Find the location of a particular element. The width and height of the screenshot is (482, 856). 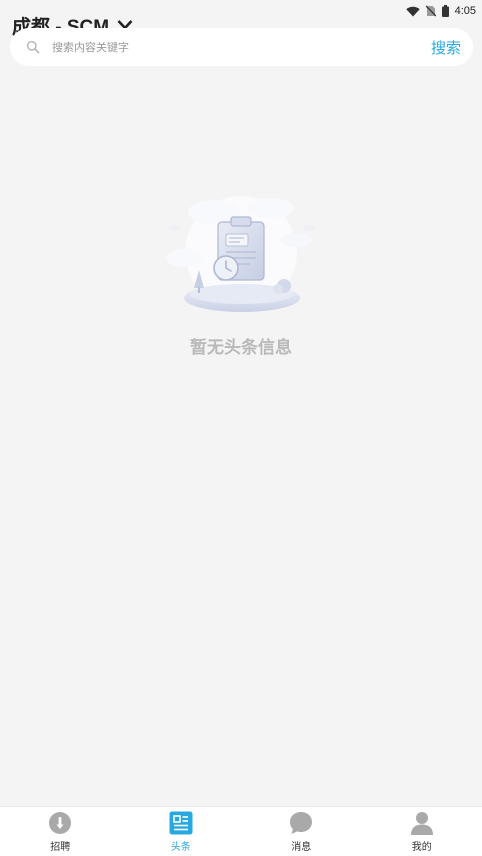

bottom-nav: 招聘 头条 消息 我的 is located at coordinates (241, 831).